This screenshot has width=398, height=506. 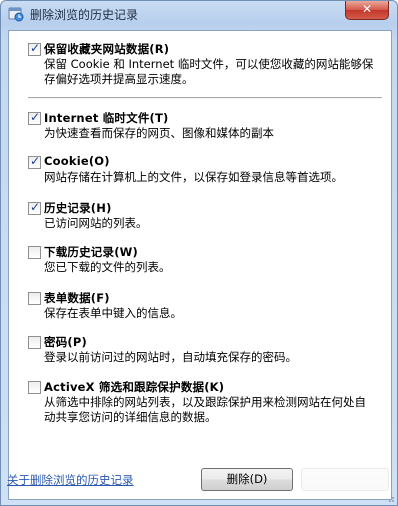 I want to click on window-title: 删除浏览的历史记录, so click(x=84, y=15).